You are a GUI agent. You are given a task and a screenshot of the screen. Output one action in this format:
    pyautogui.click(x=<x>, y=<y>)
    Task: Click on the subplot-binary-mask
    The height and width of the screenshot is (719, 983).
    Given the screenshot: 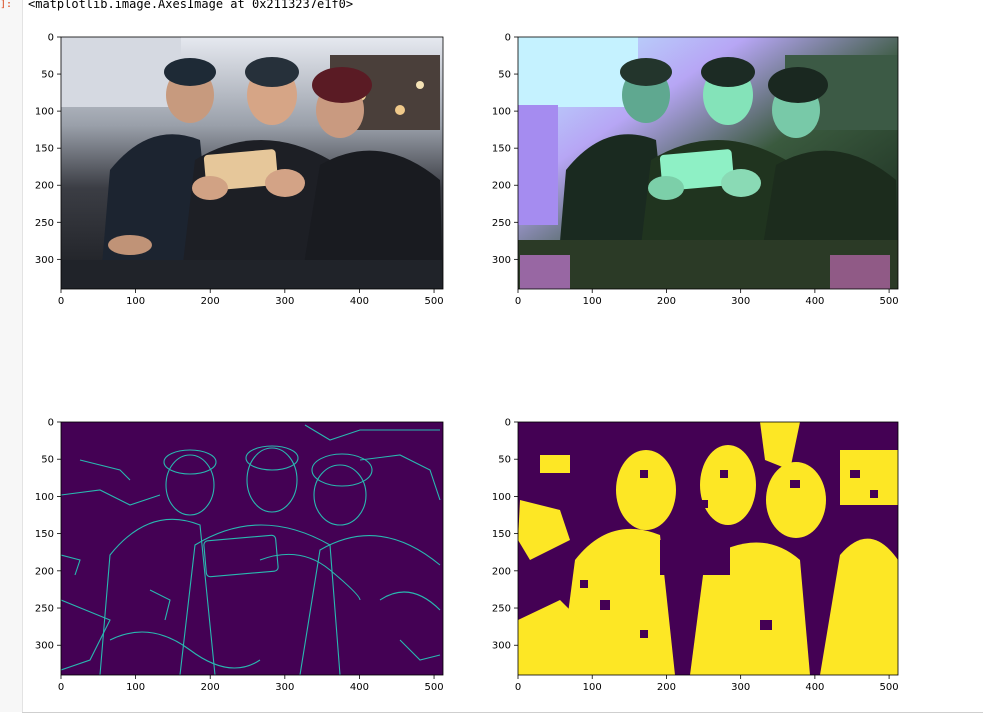 What is the action you would take?
    pyautogui.click(x=708, y=548)
    